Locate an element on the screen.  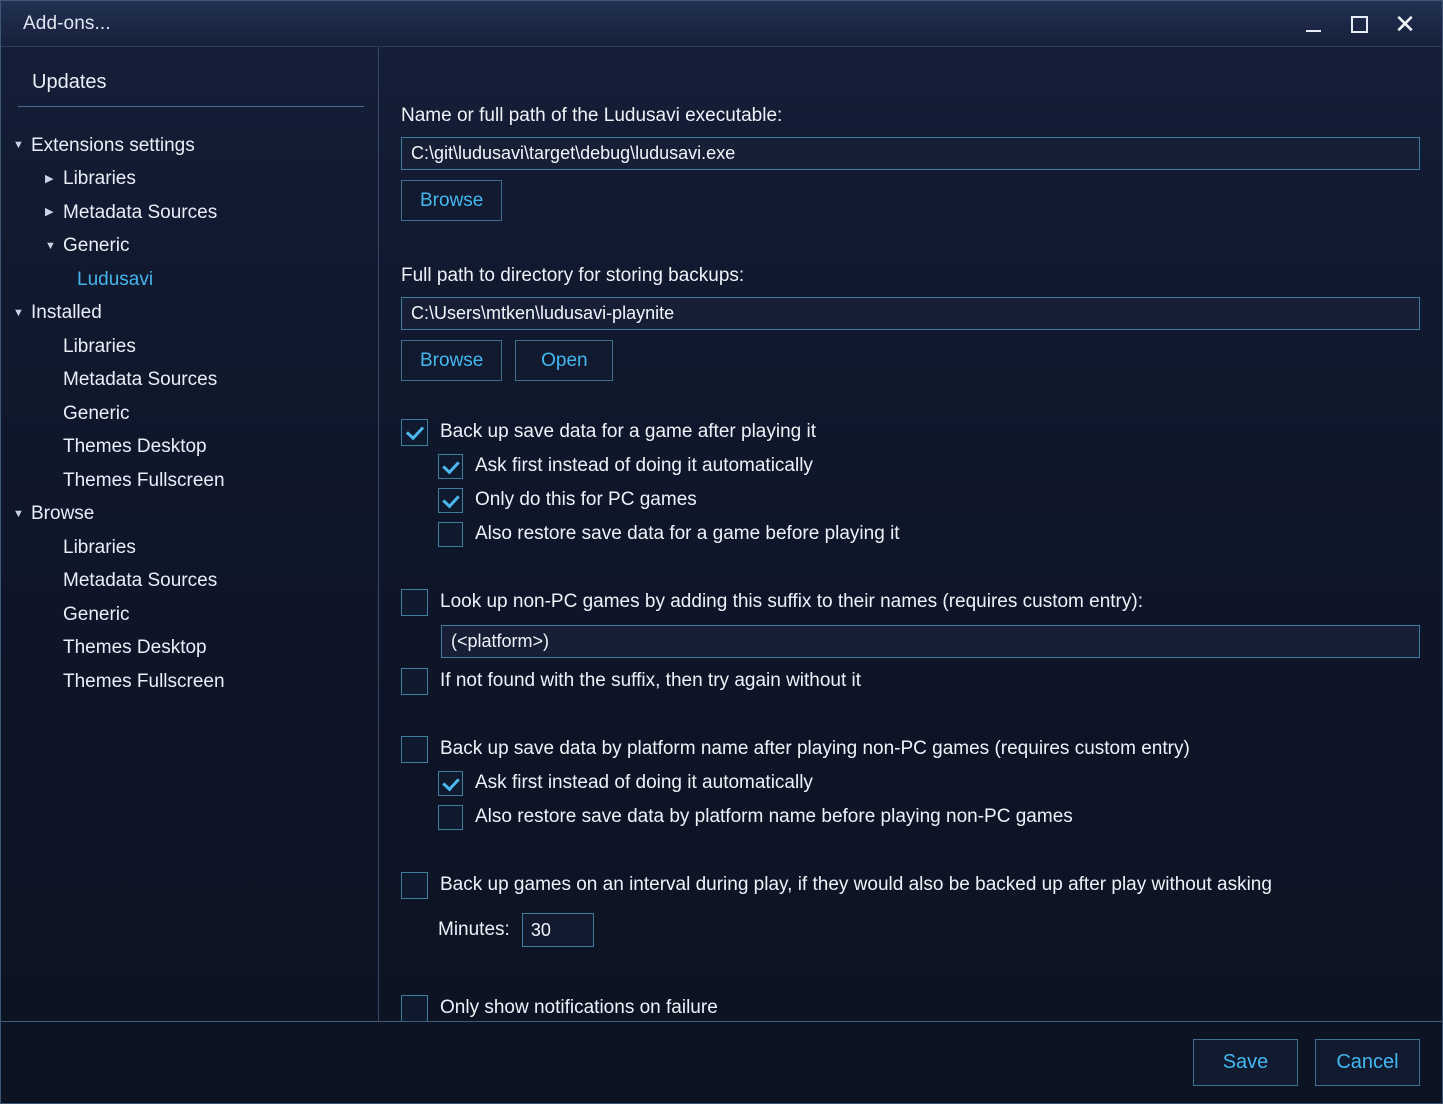
restore-before-play-checkbox is located at coordinates (450, 534).